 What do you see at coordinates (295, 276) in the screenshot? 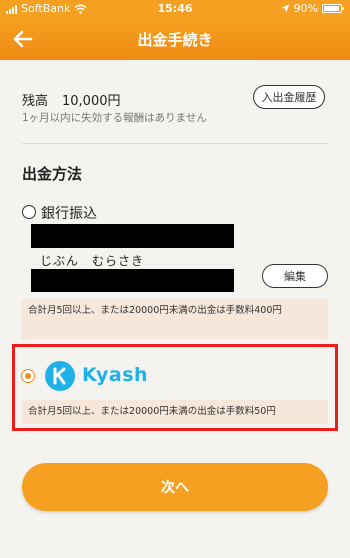
I see `edit-button: 編集` at bounding box center [295, 276].